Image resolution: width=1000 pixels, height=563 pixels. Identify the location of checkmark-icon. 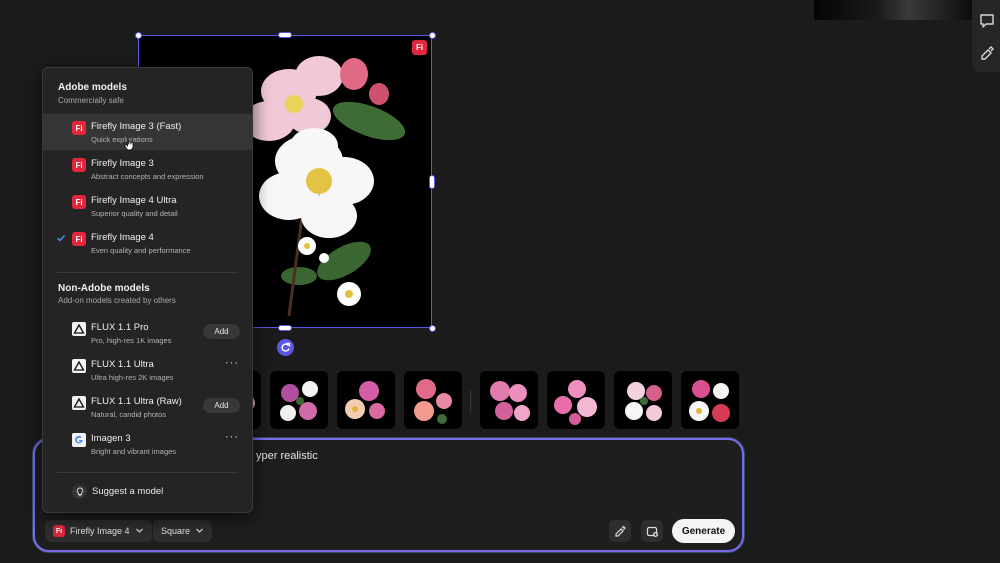
(61, 239).